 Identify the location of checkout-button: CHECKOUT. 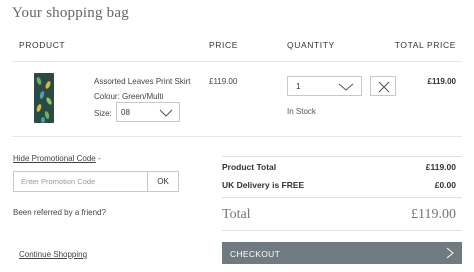
(342, 253).